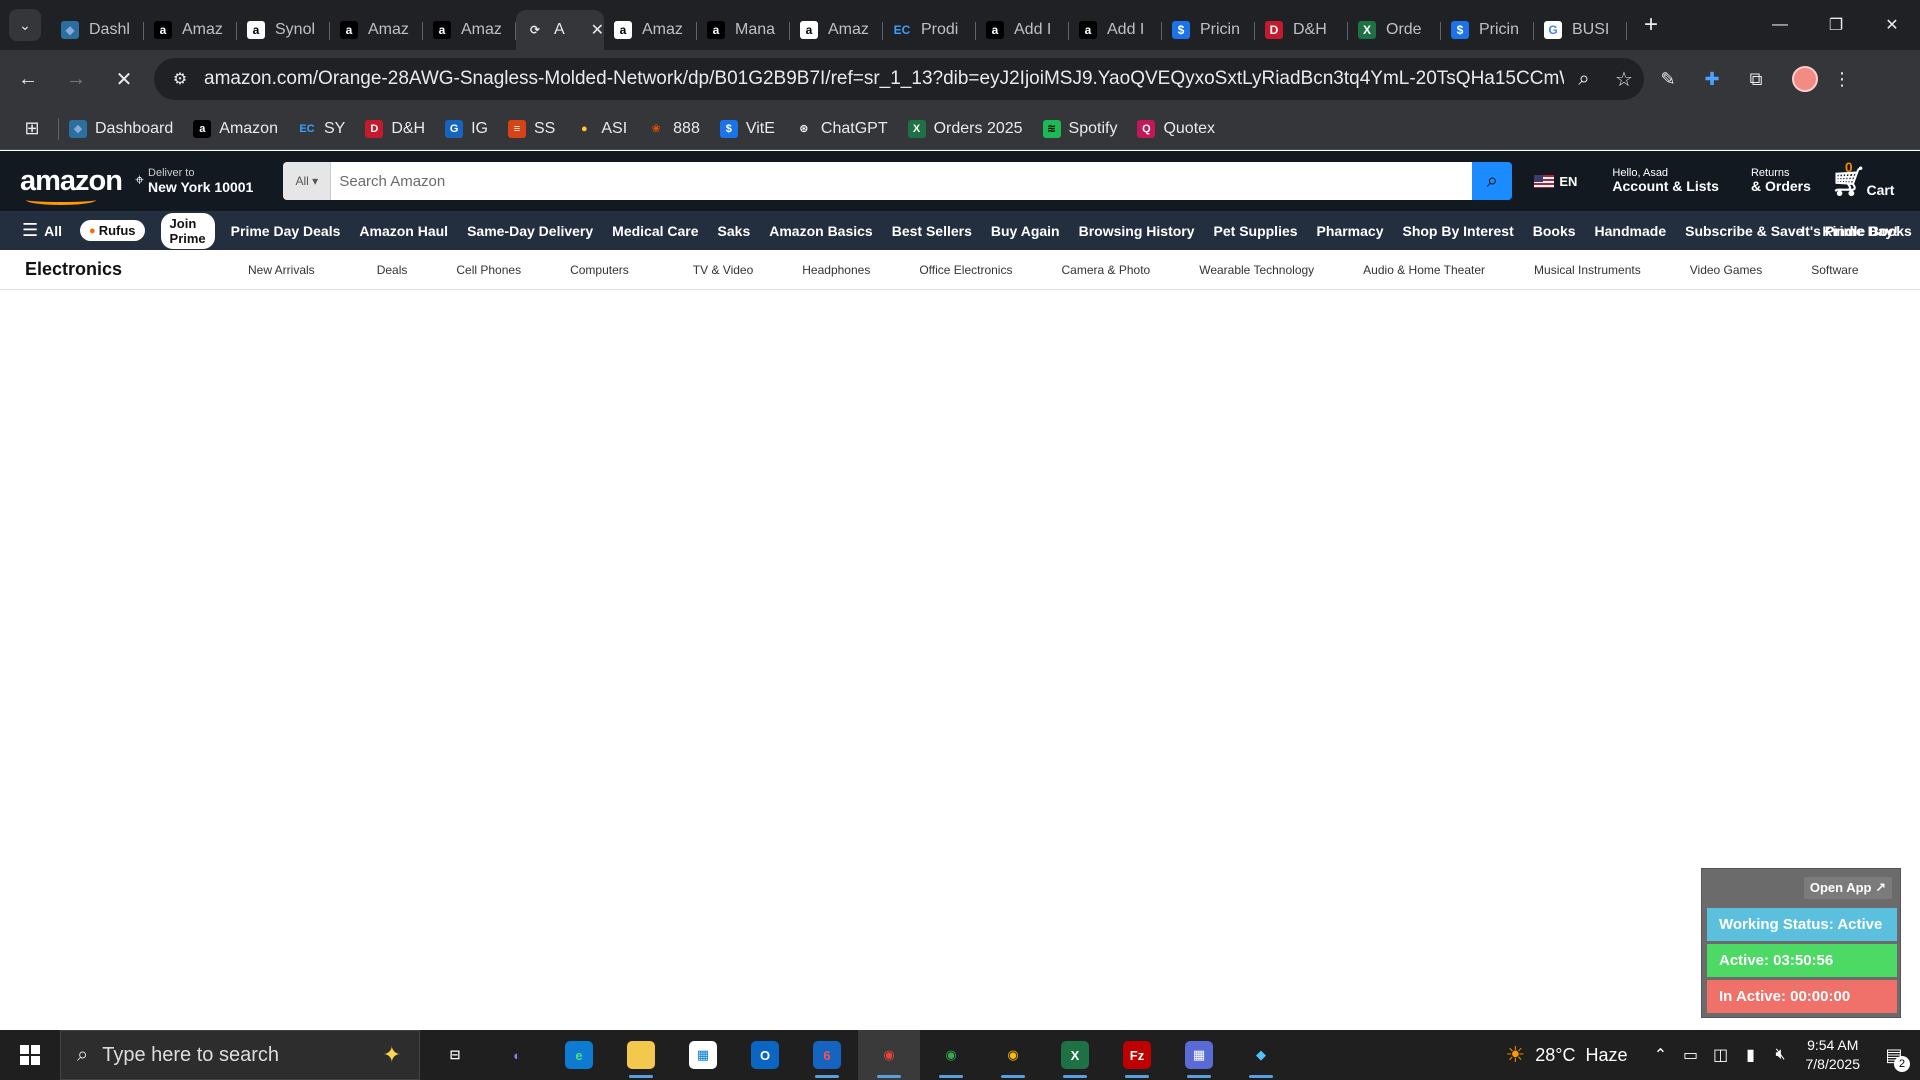 The width and height of the screenshot is (1920, 1080). What do you see at coordinates (112, 230) in the screenshot?
I see `rufus-button: ● Rufus` at bounding box center [112, 230].